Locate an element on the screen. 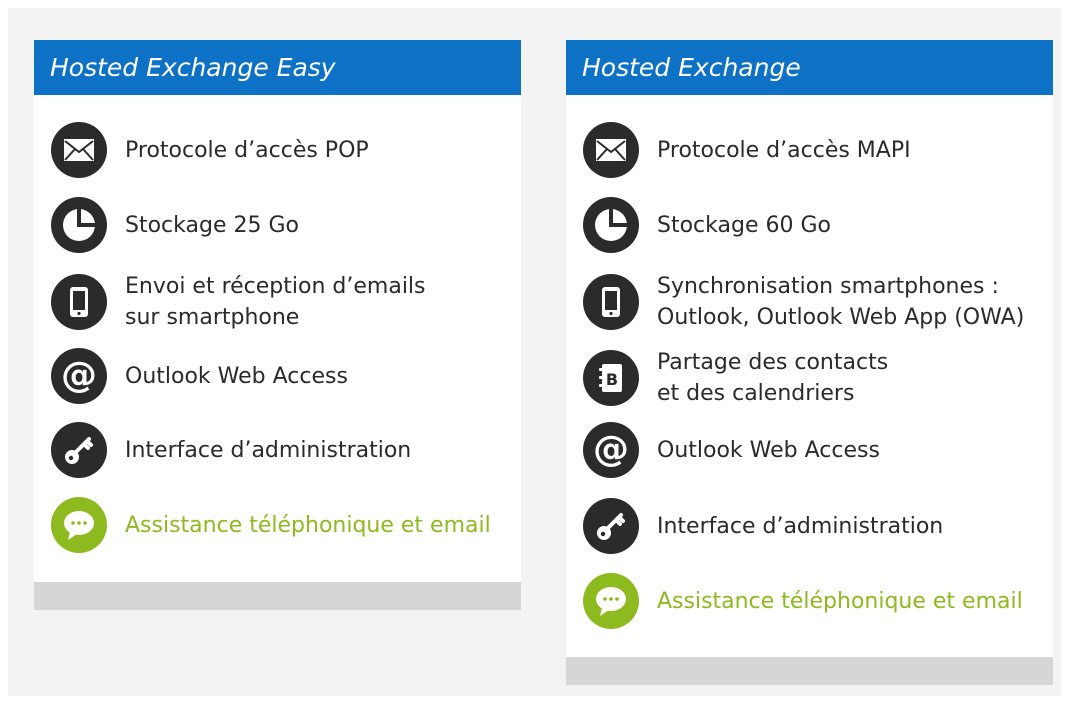  feature-item: Stockage 60 Go is located at coordinates (707, 225).